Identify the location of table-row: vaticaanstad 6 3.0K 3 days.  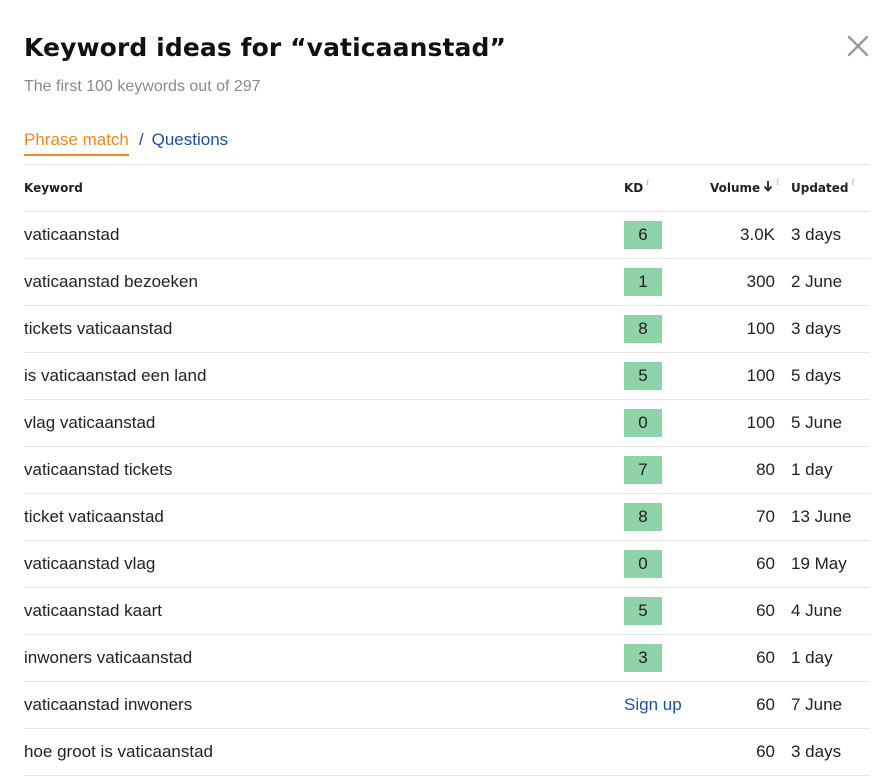
(447, 235).